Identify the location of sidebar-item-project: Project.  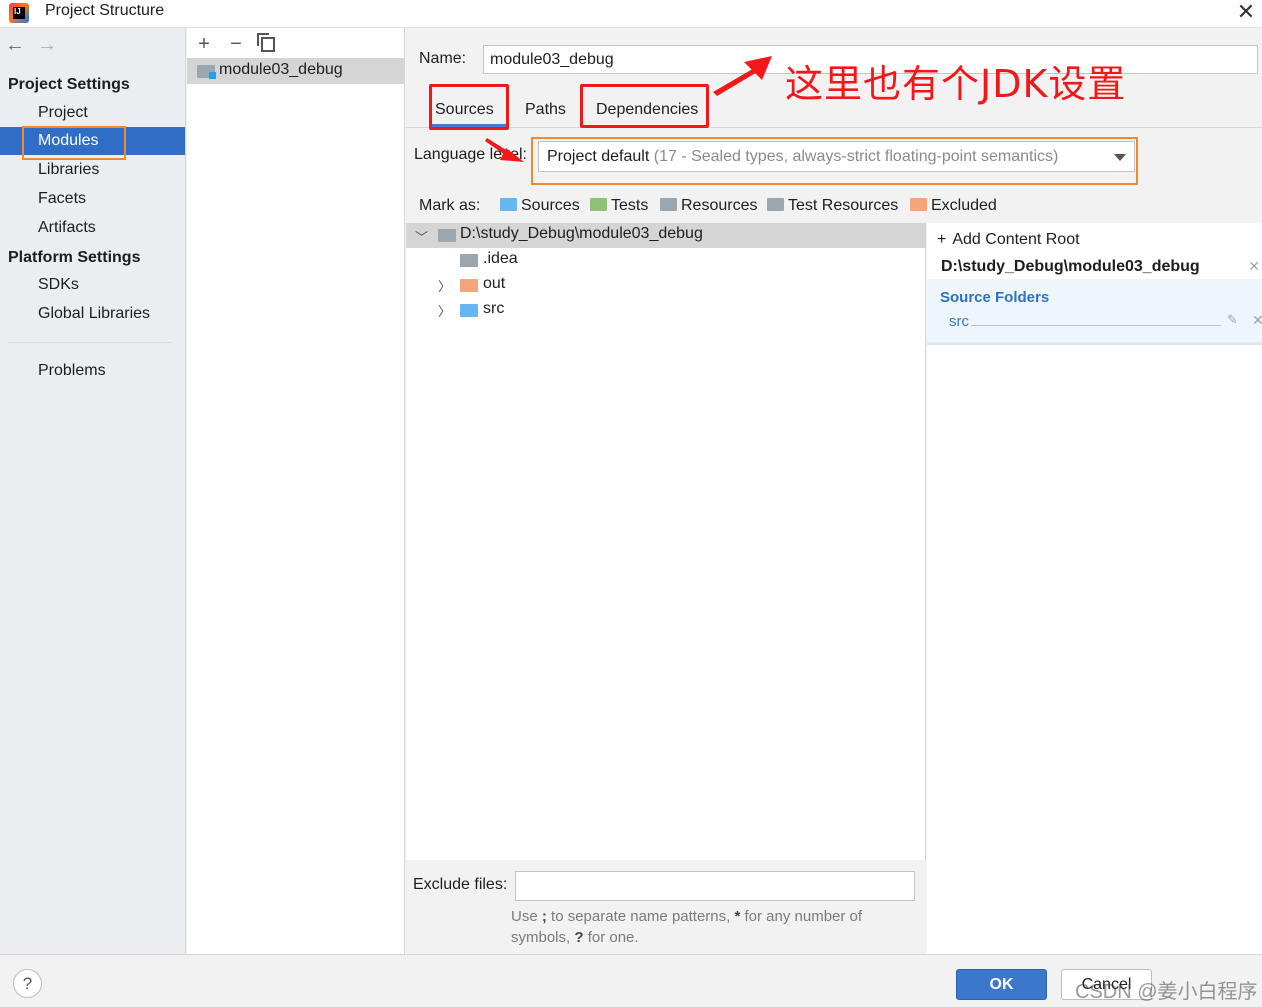
(92, 113).